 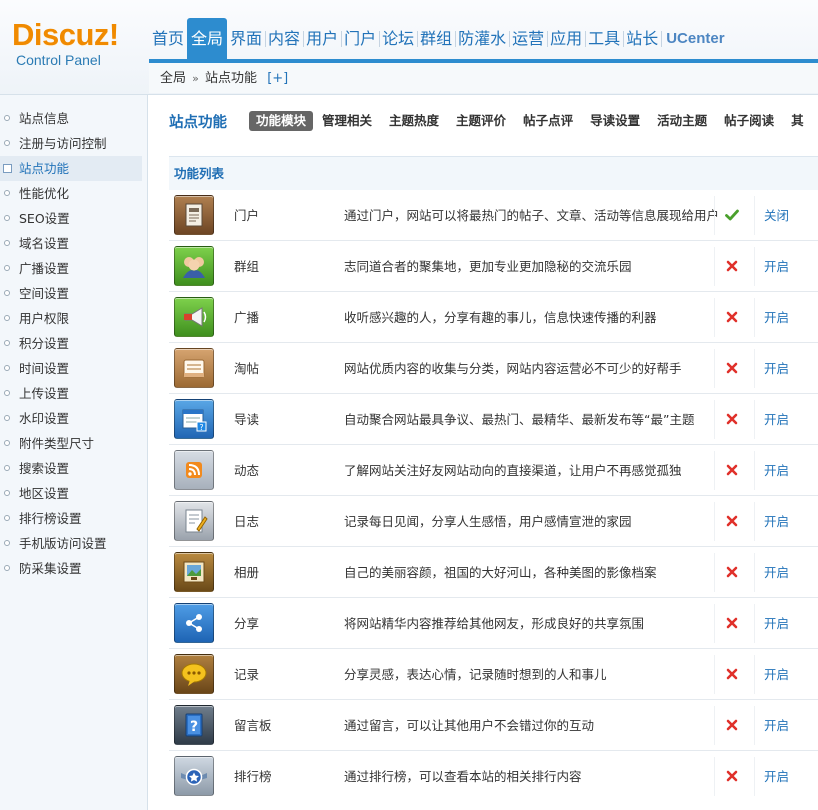 What do you see at coordinates (399, 39) in the screenshot?
I see `topnav-item-6: 论坛` at bounding box center [399, 39].